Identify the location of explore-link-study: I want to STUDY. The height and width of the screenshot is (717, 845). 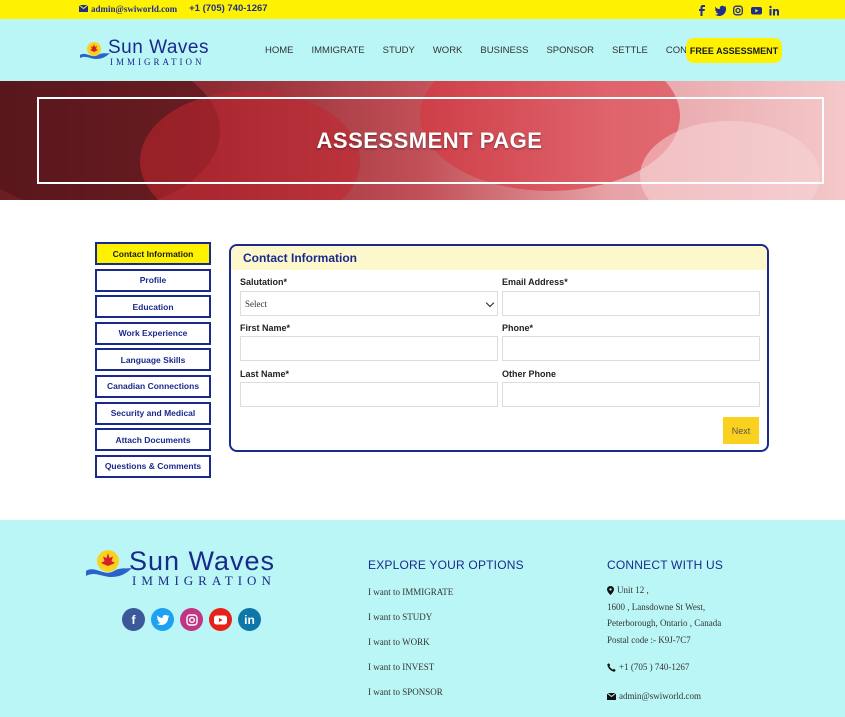
(446, 624).